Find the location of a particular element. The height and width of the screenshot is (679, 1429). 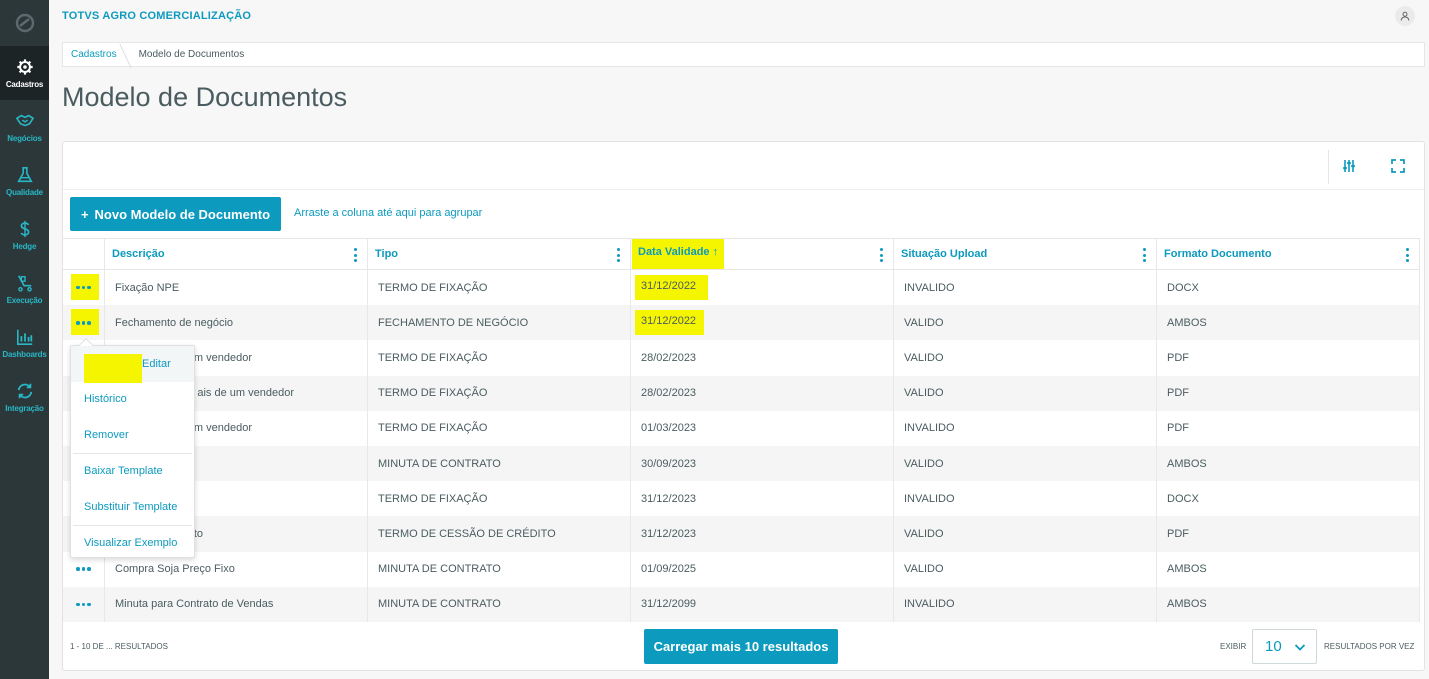

sidebar-item-dashboards: Dashboards is located at coordinates (24, 343).